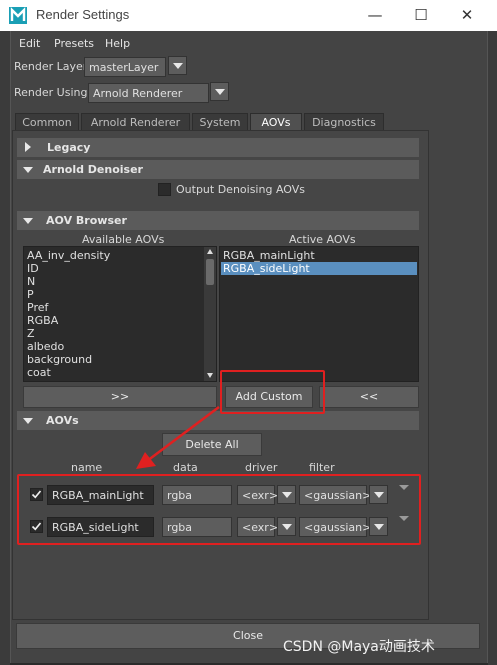  Describe the element at coordinates (359, 647) in the screenshot. I see `watermark-text: CSDN @Maya动画技术` at that location.